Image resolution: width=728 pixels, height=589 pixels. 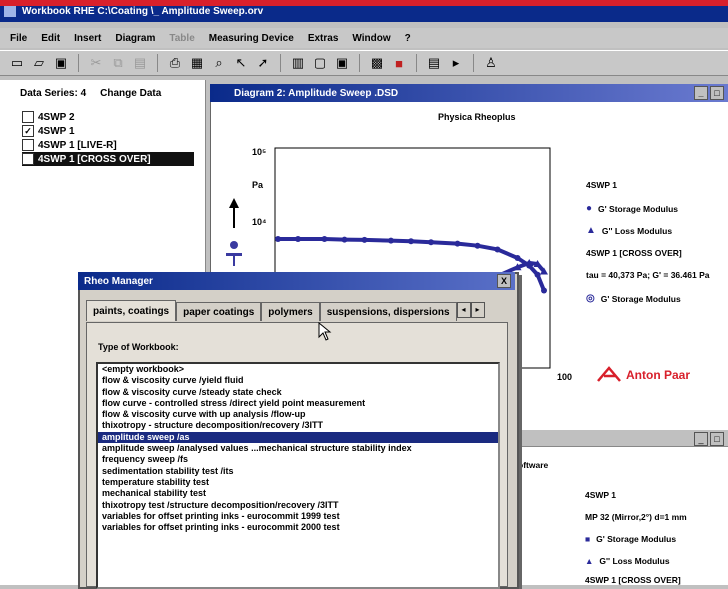 I want to click on new-file-icon: ▭, so click(x=17, y=63).